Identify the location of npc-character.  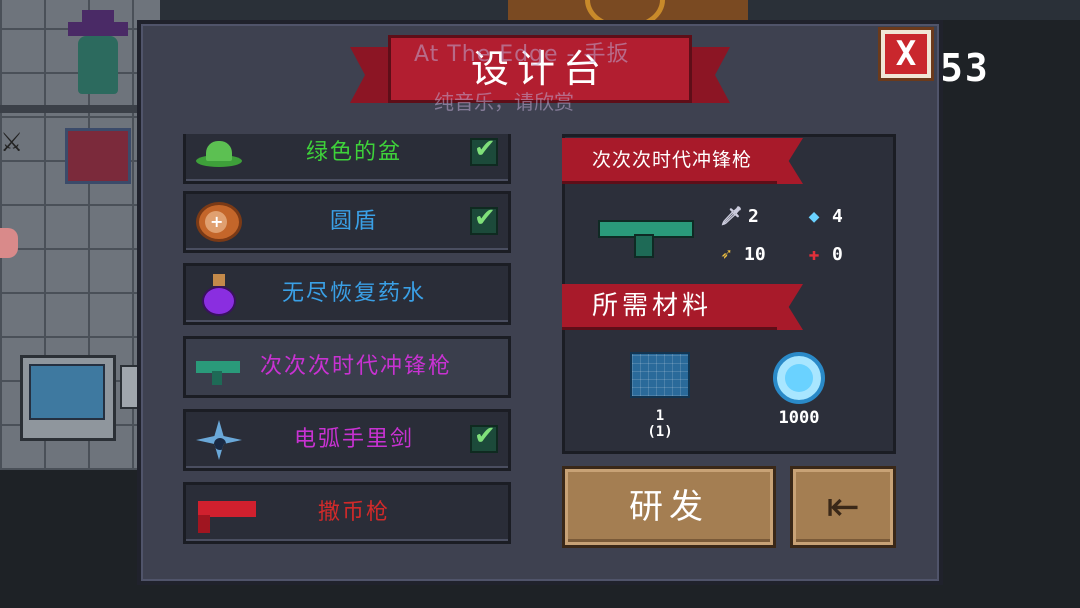
(98, 56).